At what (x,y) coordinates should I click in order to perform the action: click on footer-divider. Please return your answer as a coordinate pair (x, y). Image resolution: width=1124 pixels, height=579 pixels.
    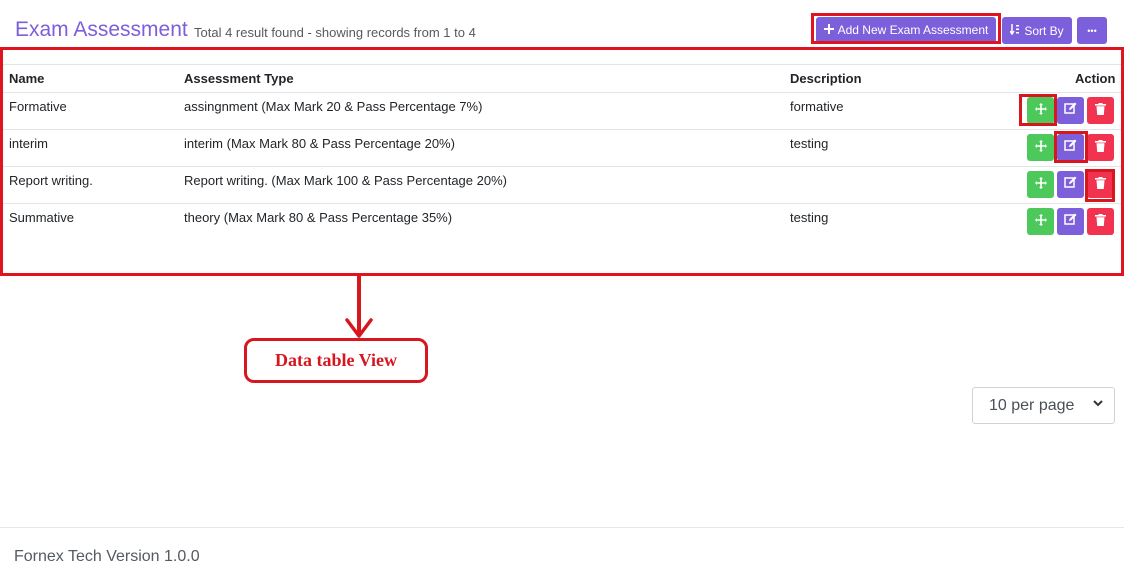
    Looking at the image, I should click on (562, 527).